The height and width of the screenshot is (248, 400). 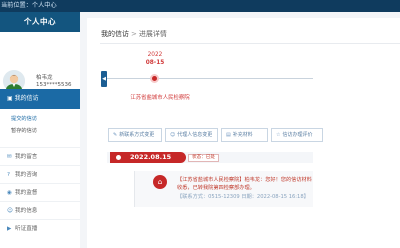 What do you see at coordinates (26, 157) in the screenshot?
I see `nav-item-label: 我的留言` at bounding box center [26, 157].